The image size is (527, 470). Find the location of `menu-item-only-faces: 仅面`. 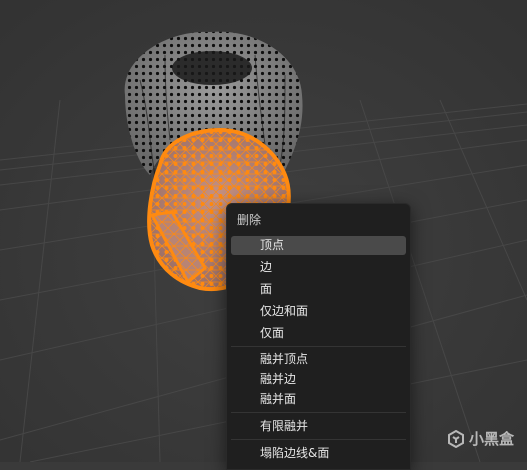

menu-item-only-faces: 仅面 is located at coordinates (318, 333).